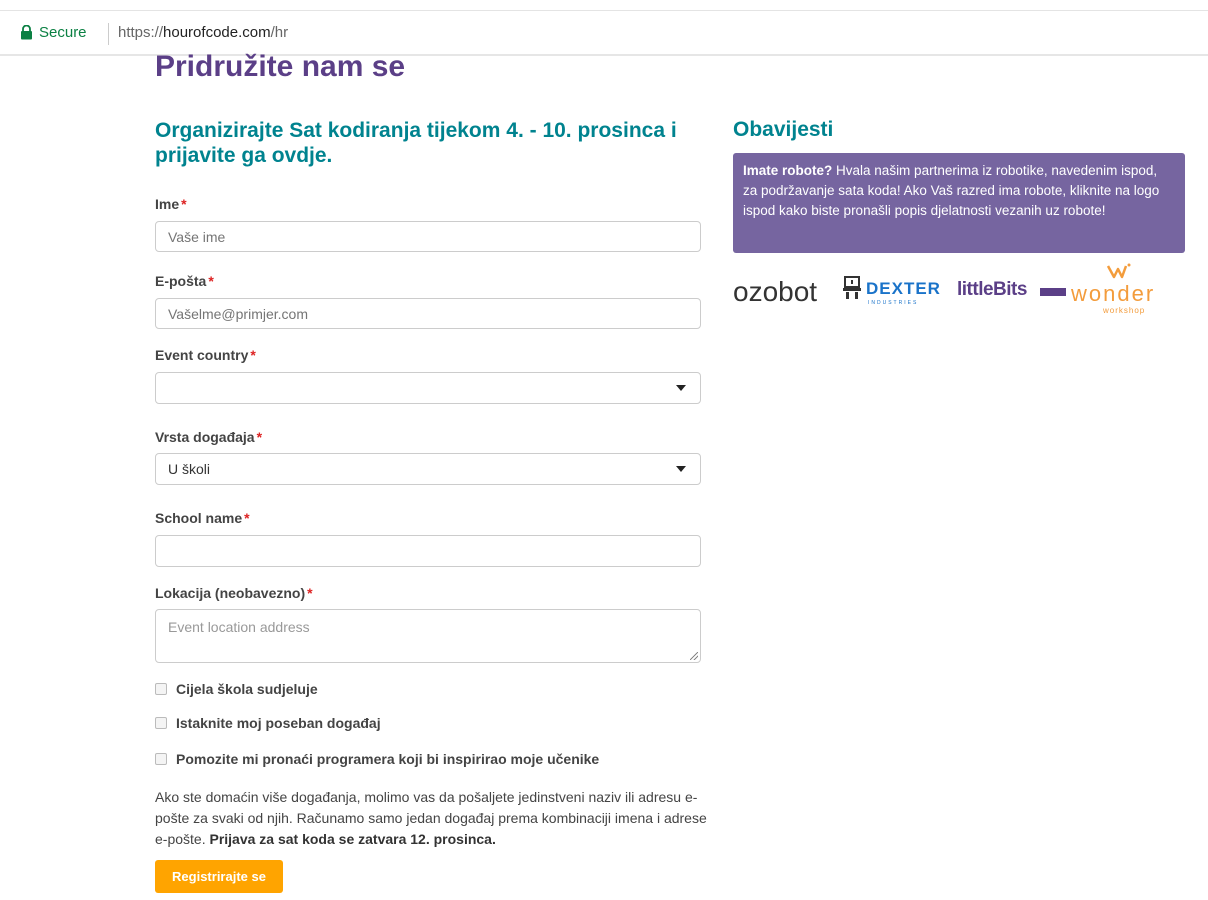 This screenshot has width=1208, height=900. Describe the element at coordinates (63, 32) in the screenshot. I see `secure-label: Secure` at that location.